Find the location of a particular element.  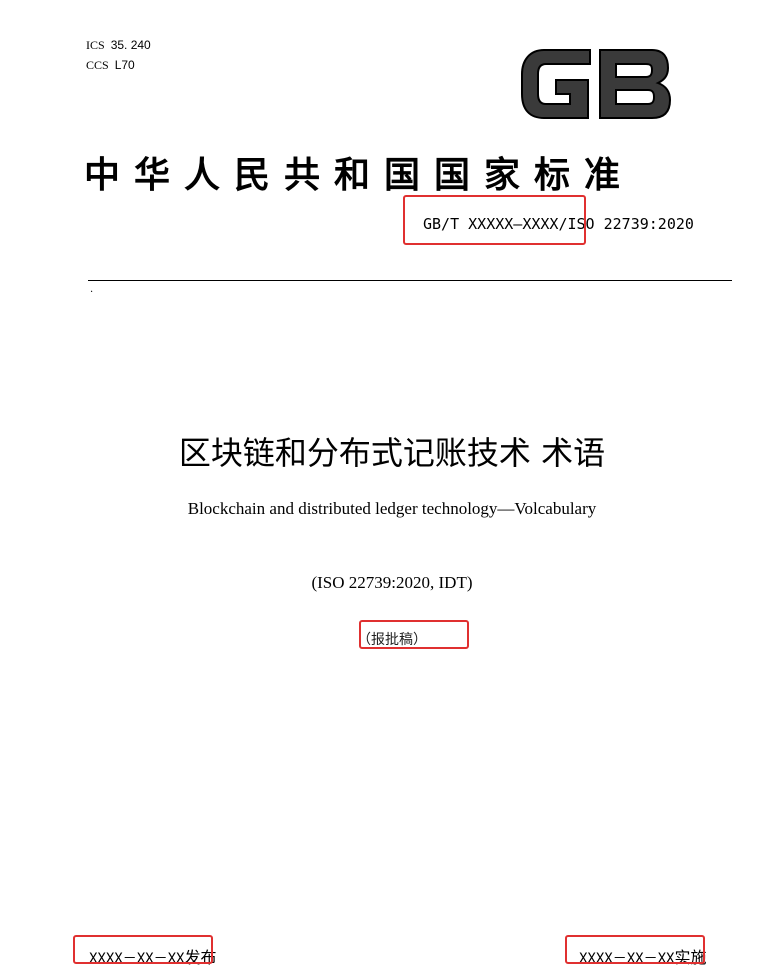

gb-logo-icon is located at coordinates (596, 84).